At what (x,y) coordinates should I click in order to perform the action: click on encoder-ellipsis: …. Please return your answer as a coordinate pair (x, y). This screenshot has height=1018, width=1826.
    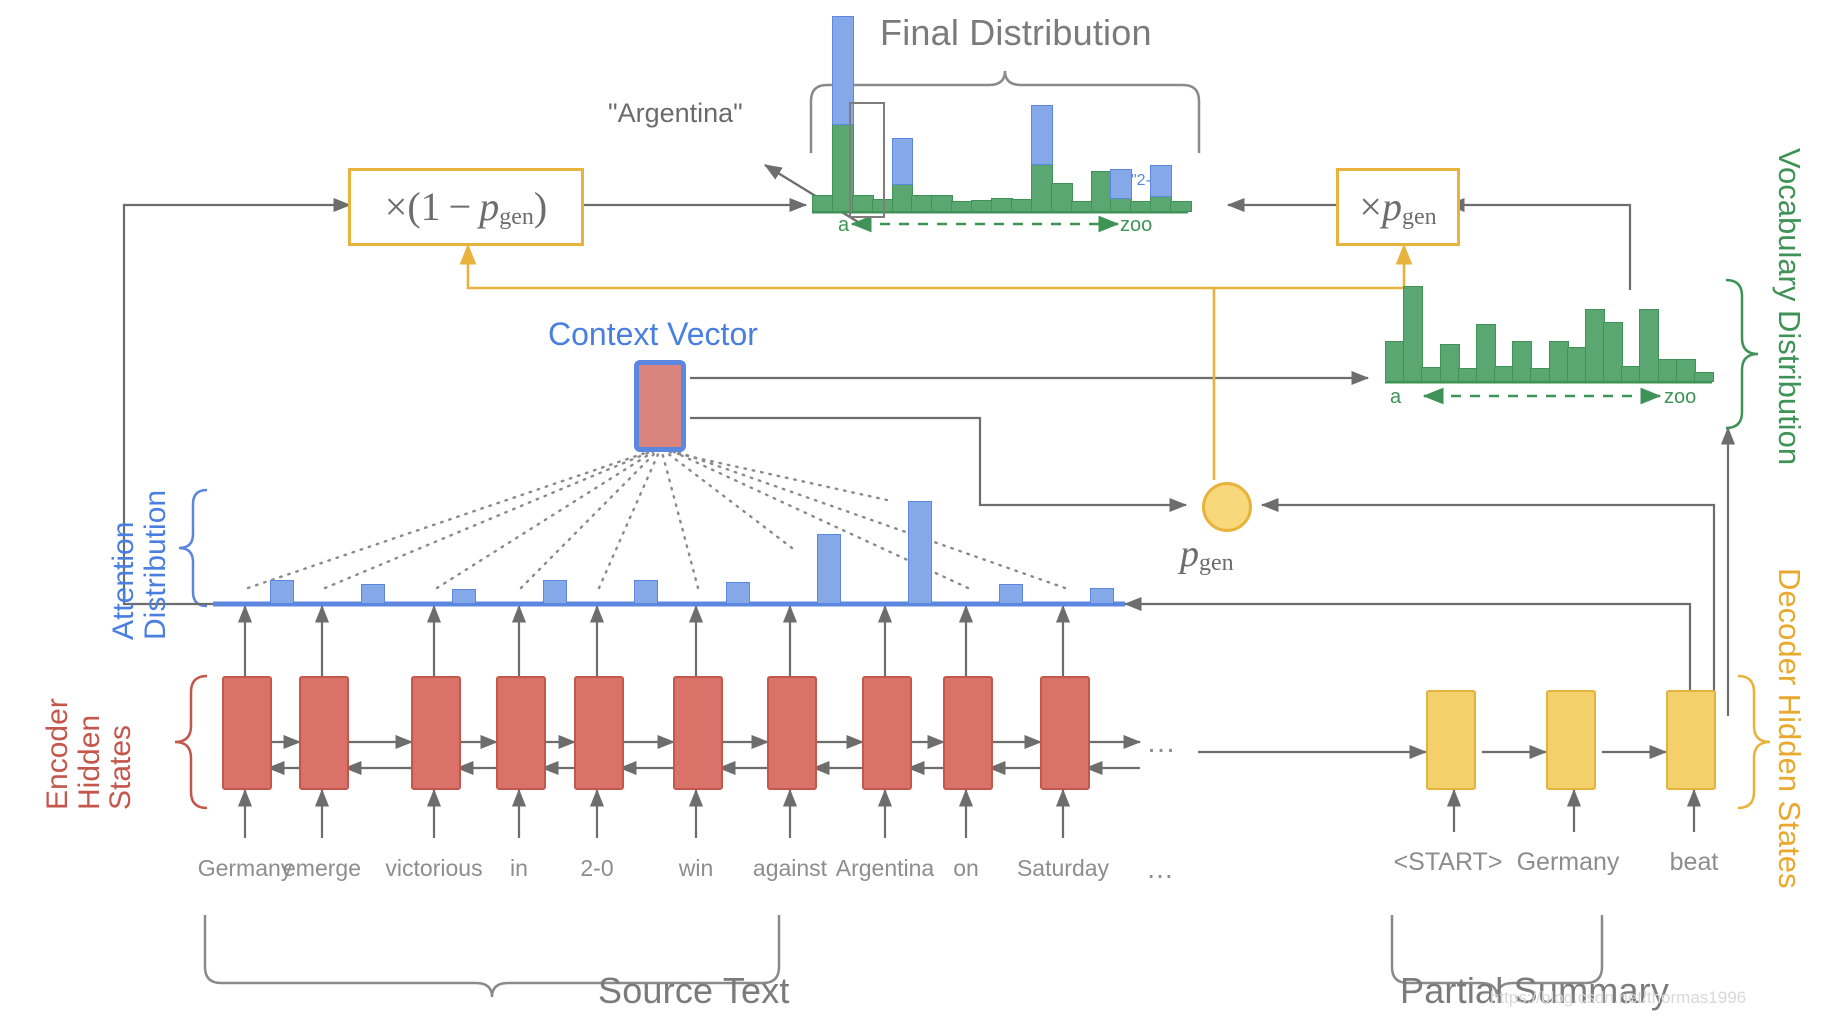
    Looking at the image, I should click on (1161, 742).